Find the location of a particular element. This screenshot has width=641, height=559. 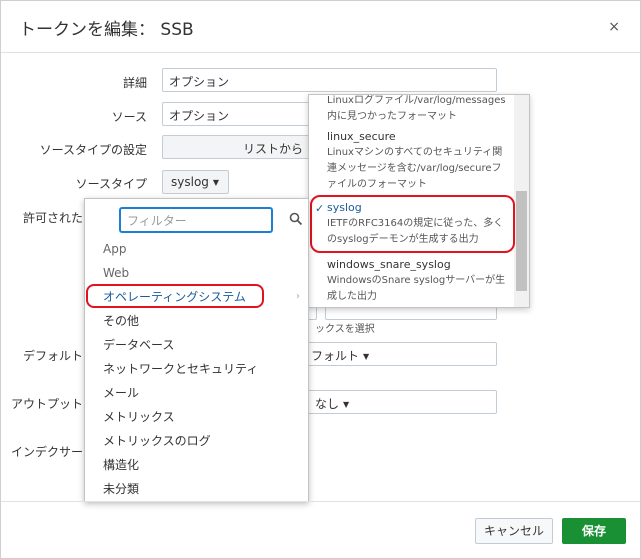

default-index-label: デフォルト is located at coordinates (52, 356).